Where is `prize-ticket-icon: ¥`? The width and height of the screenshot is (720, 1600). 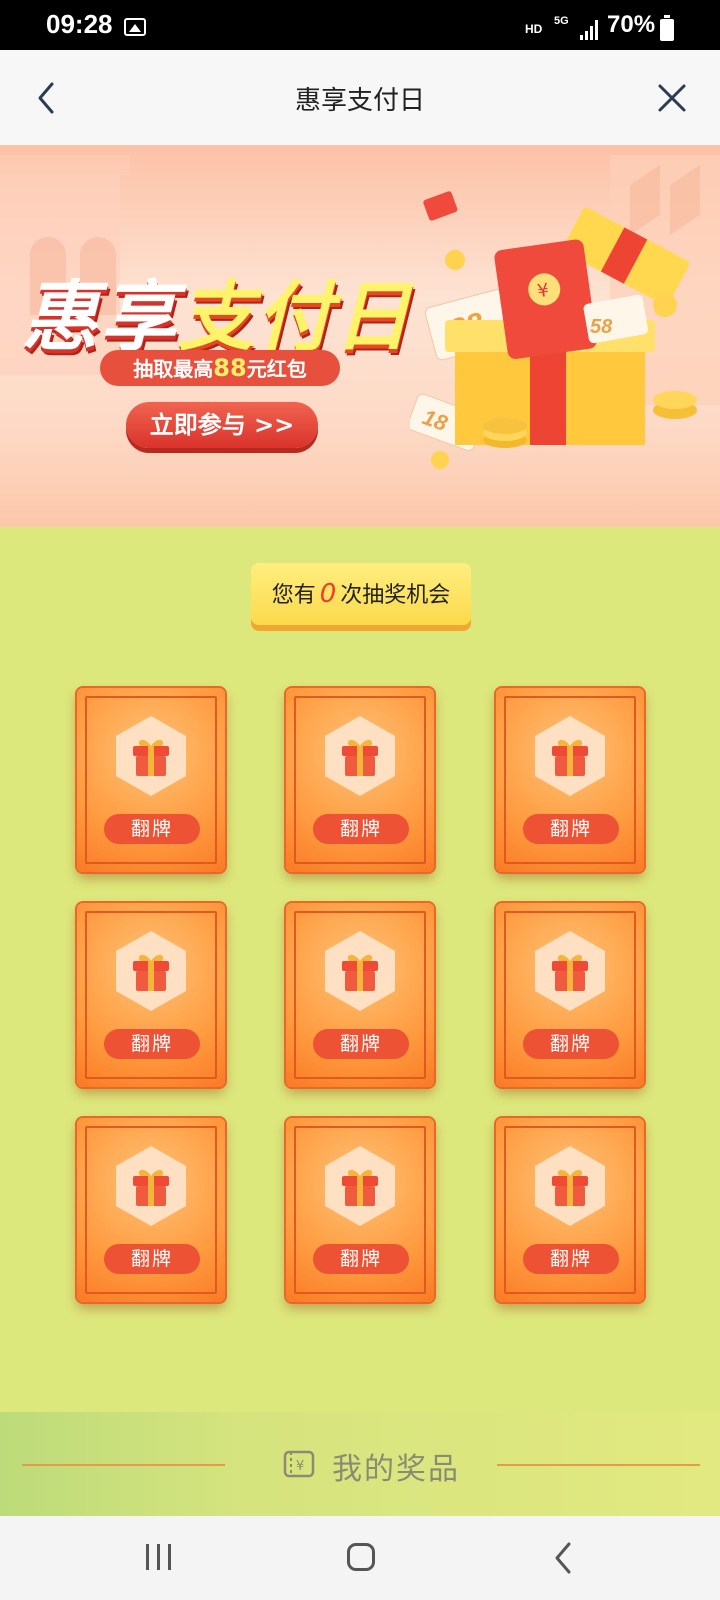 prize-ticket-icon: ¥ is located at coordinates (299, 1464).